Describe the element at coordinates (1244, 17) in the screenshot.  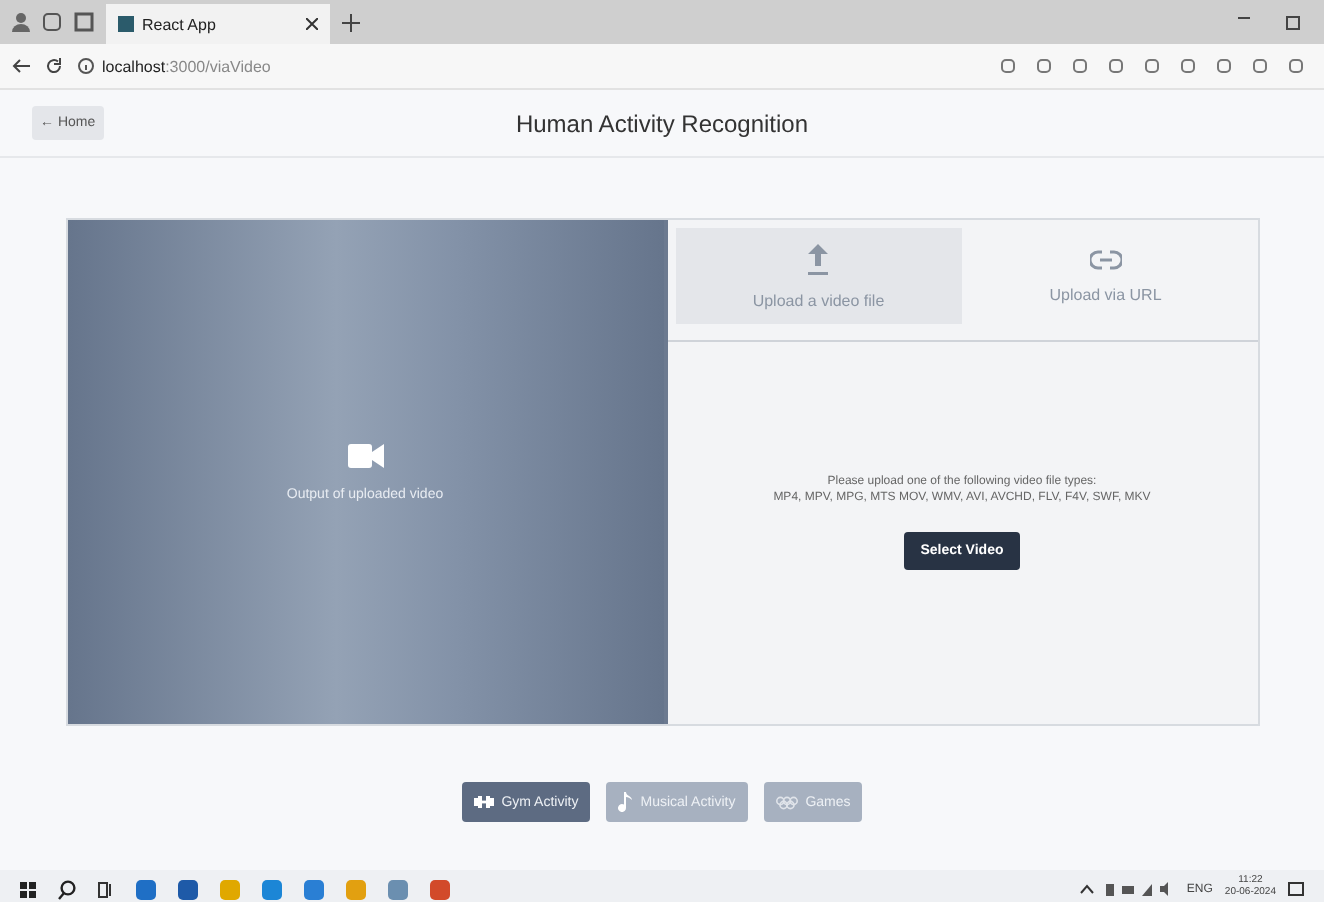
I see `minimize-icon` at that location.